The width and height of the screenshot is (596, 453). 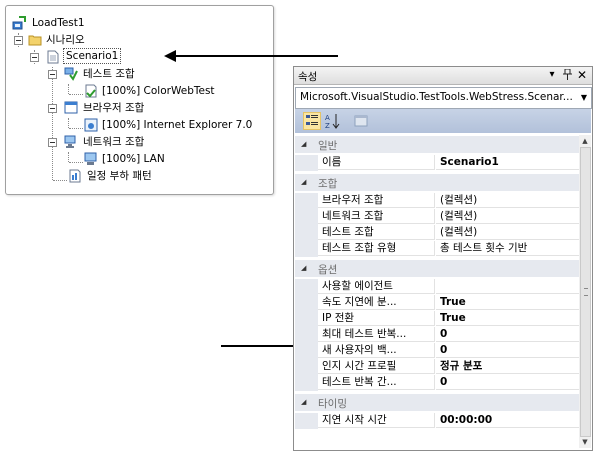 I want to click on property-name: IP 전환, so click(x=376, y=318).